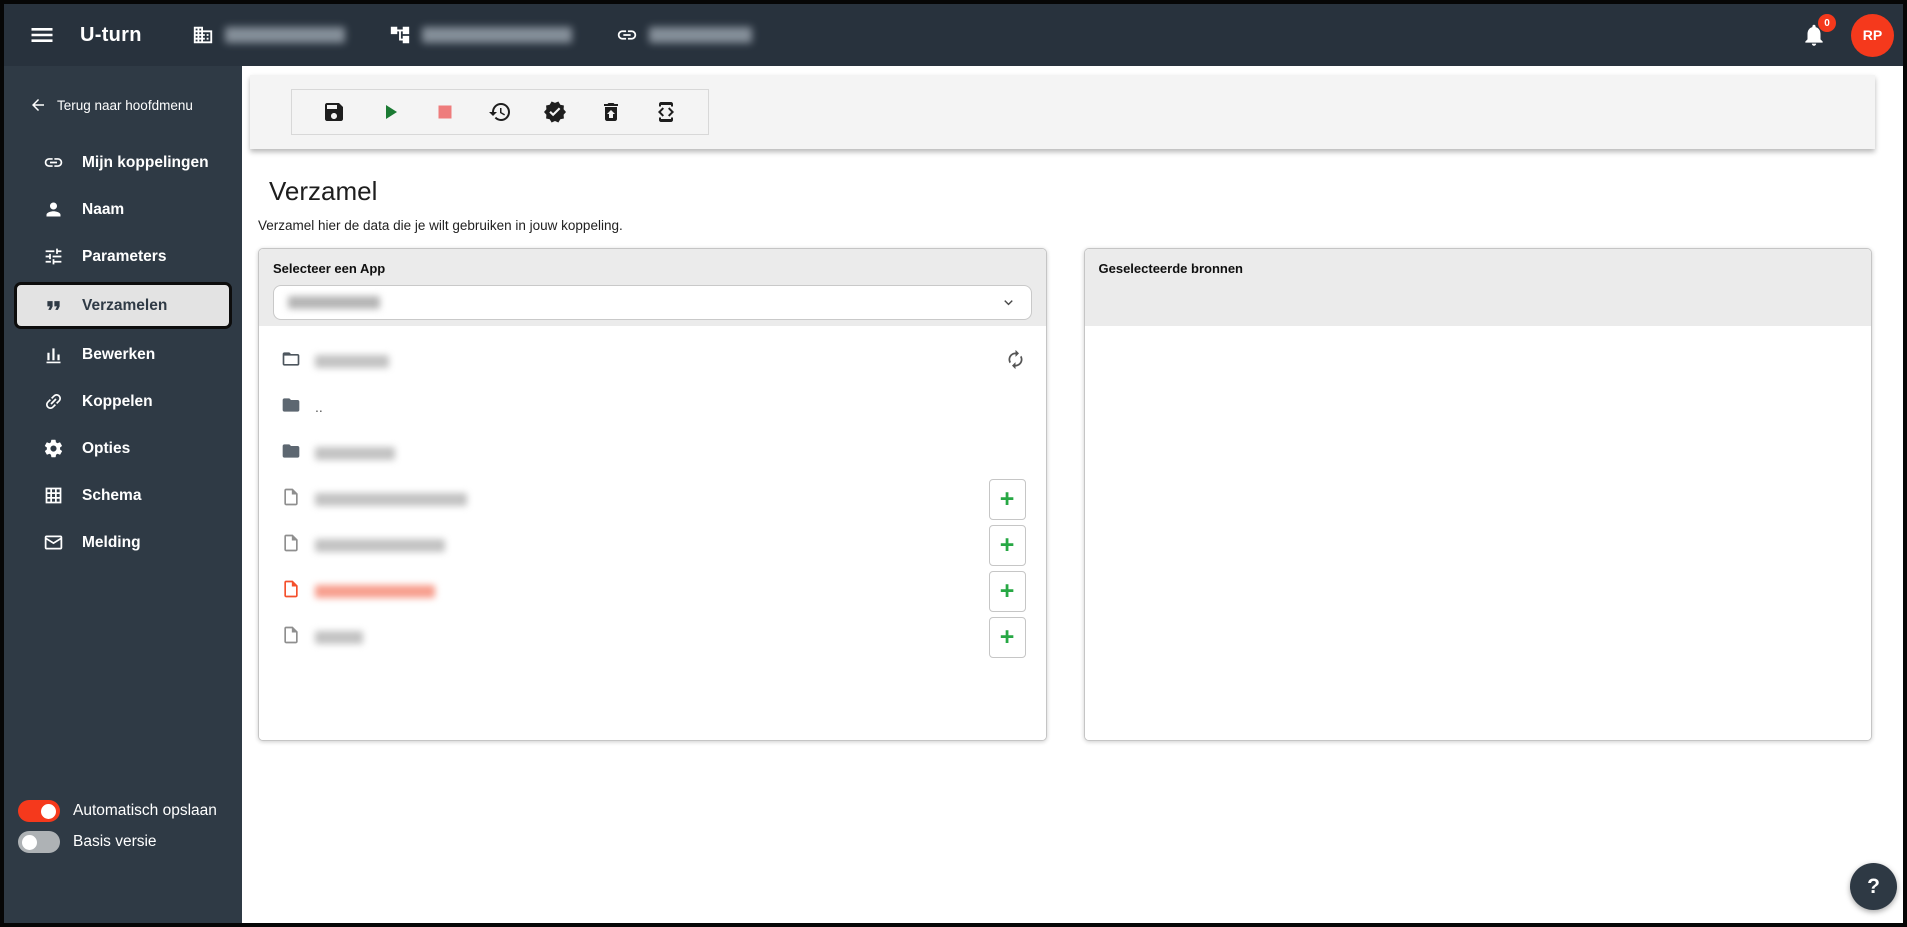 The height and width of the screenshot is (927, 1907). What do you see at coordinates (53, 162) in the screenshot?
I see `link-icon` at bounding box center [53, 162].